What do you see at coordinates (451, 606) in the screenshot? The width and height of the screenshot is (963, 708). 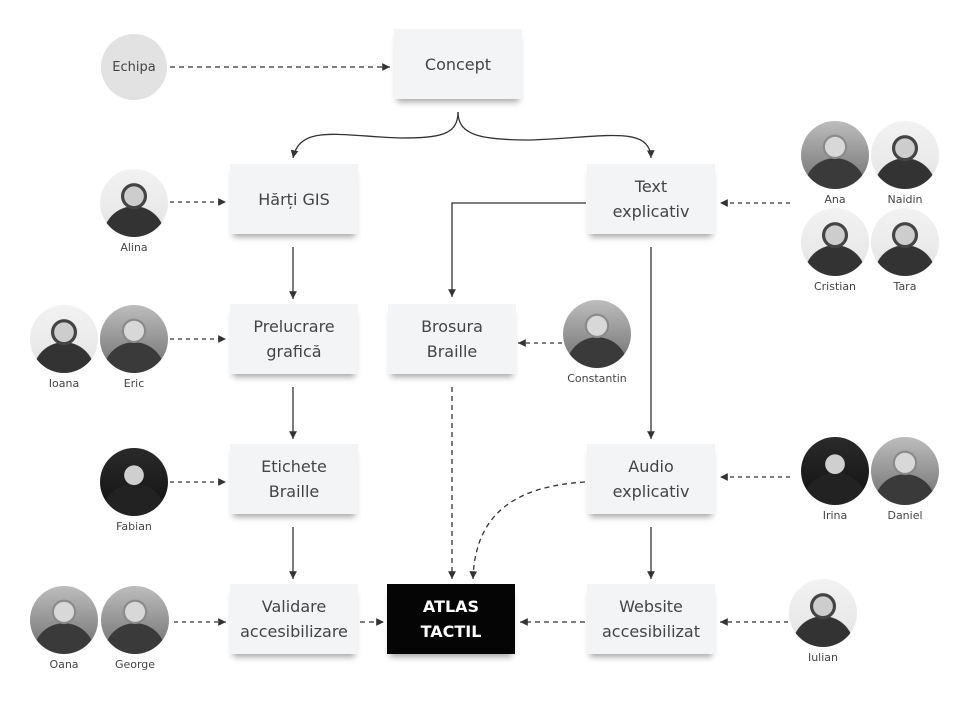 I see `node-label-line1: ATLAS` at bounding box center [451, 606].